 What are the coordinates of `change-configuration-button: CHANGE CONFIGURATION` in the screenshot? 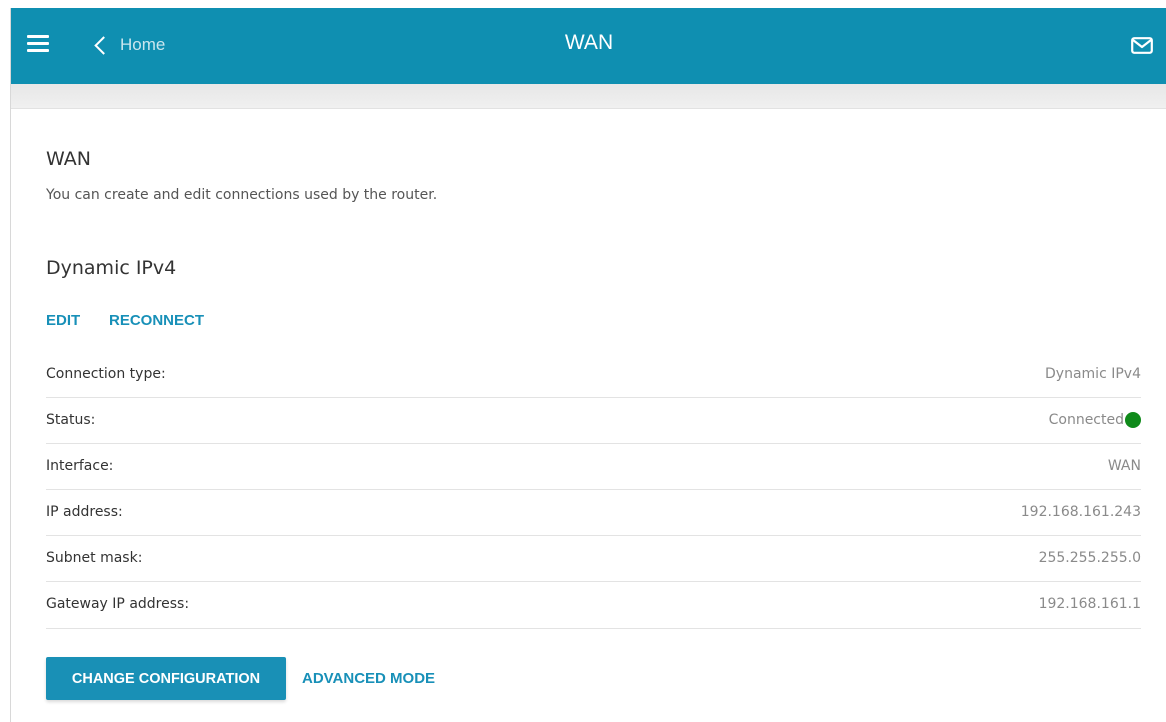 It's located at (166, 678).